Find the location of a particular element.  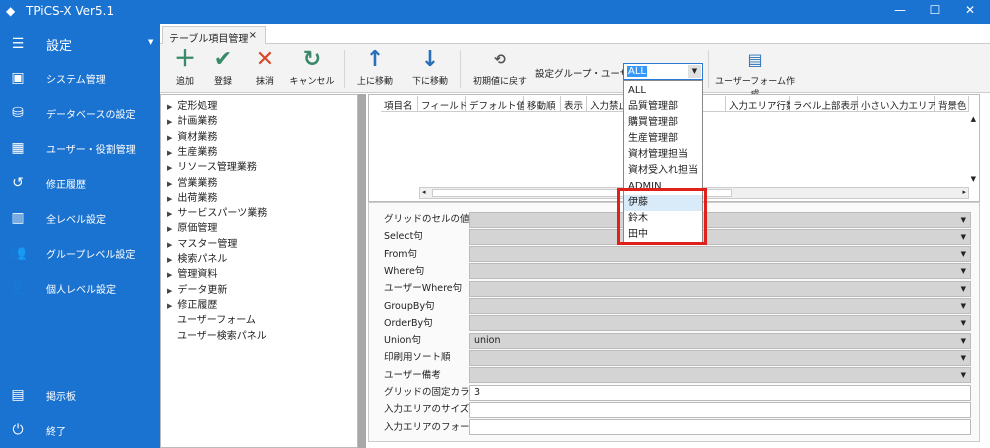

sidebar-item: ▤ 掲示板 is located at coordinates (42, 395).